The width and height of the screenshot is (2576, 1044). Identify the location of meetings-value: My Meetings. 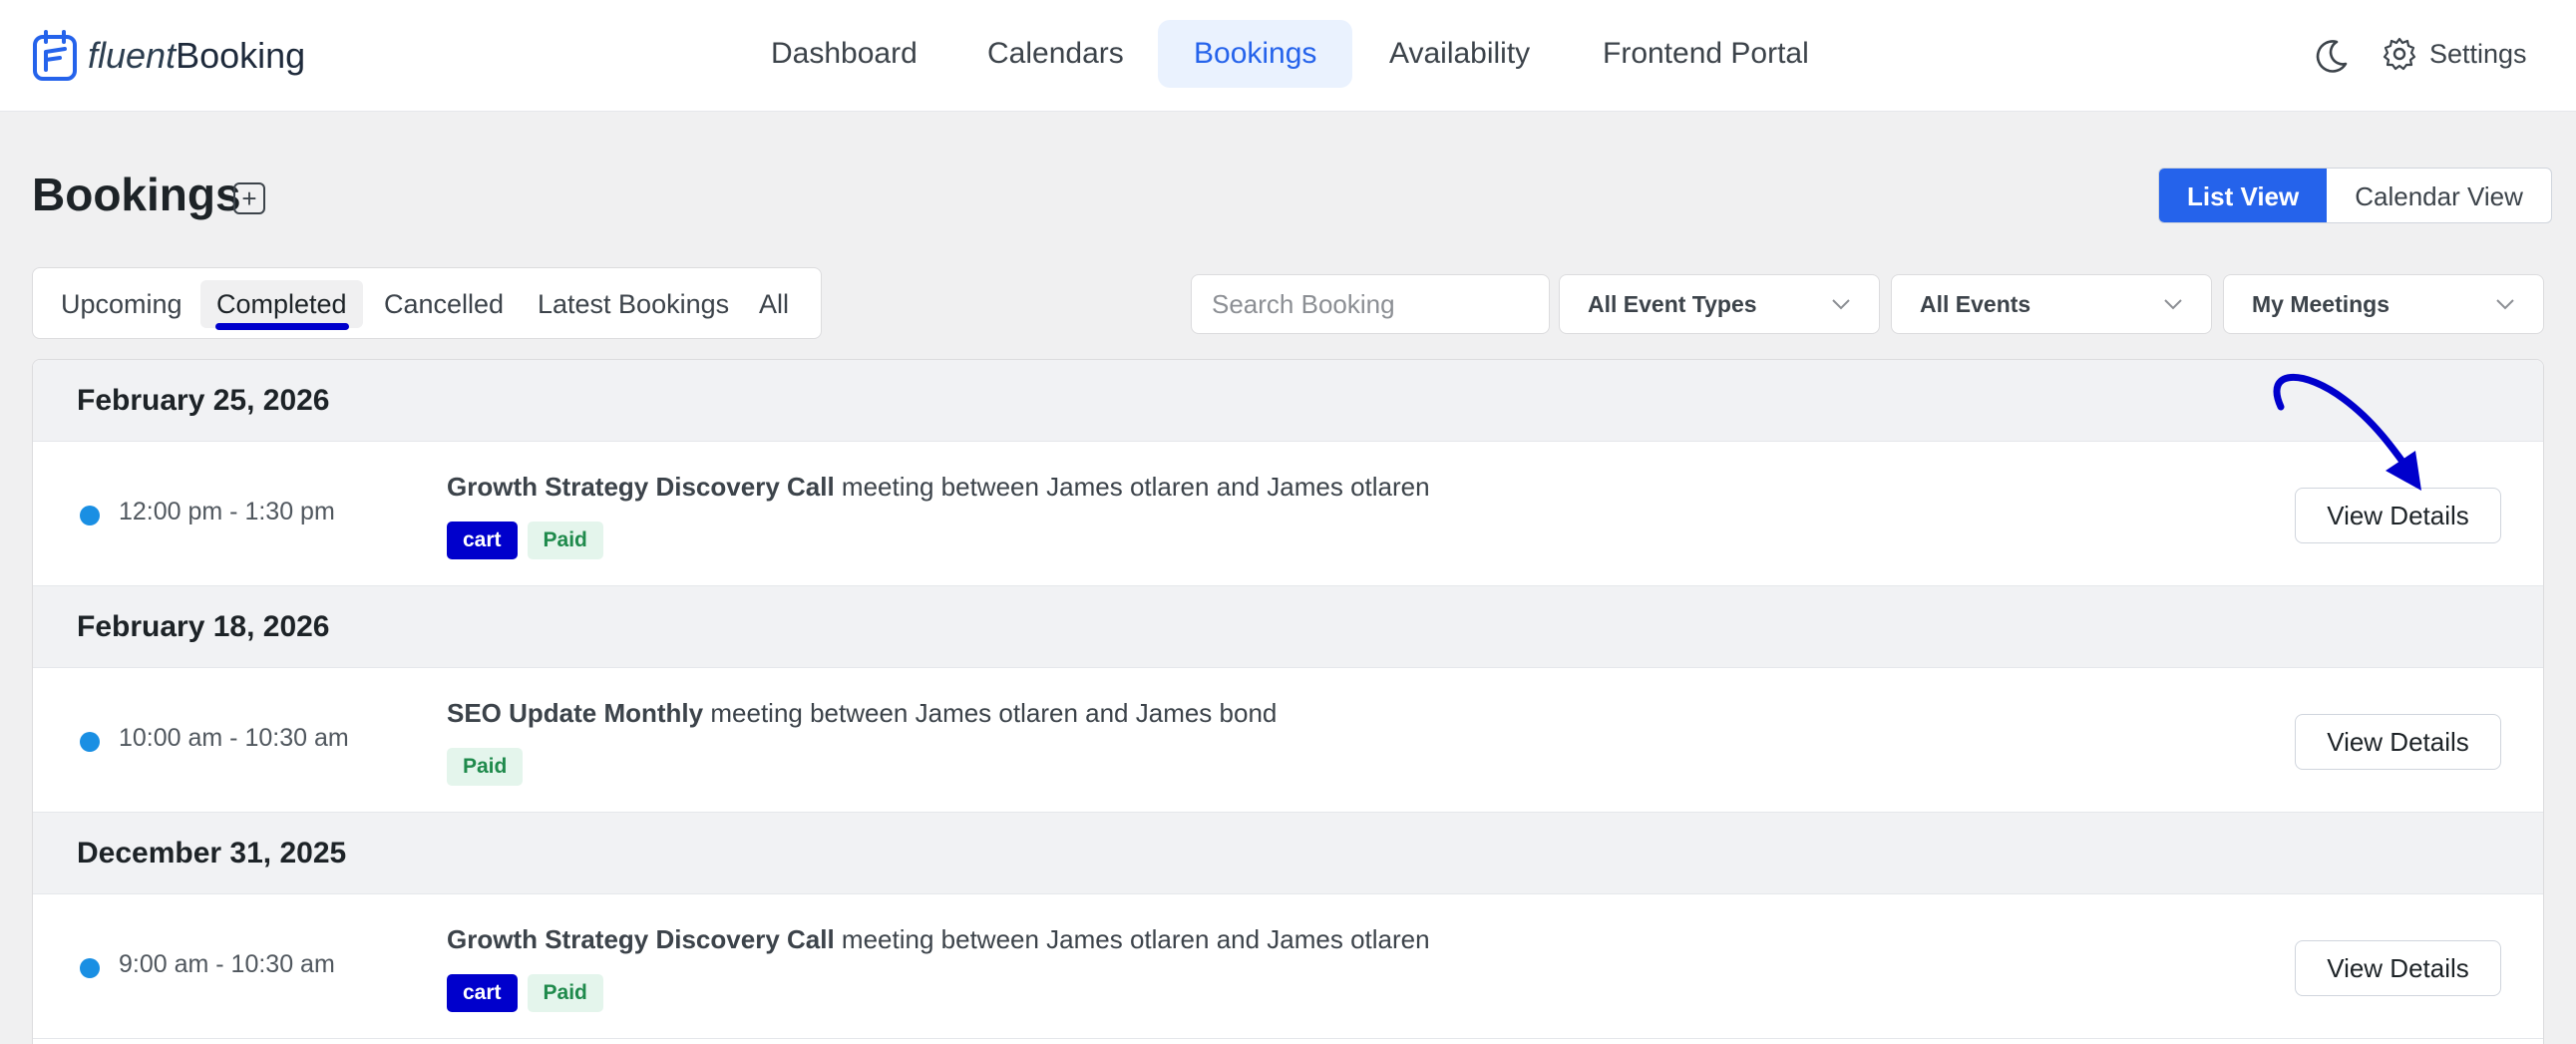
(2321, 303).